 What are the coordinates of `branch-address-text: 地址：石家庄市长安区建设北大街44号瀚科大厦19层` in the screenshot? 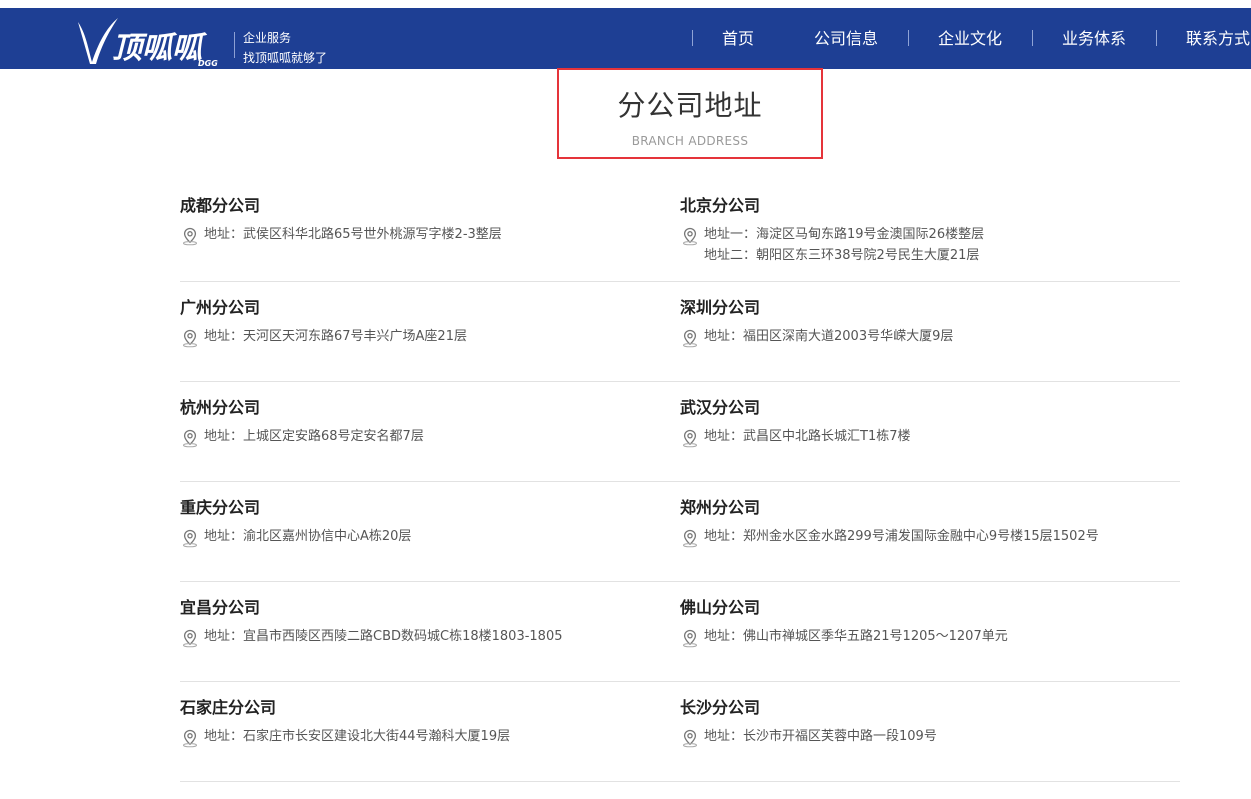 It's located at (357, 736).